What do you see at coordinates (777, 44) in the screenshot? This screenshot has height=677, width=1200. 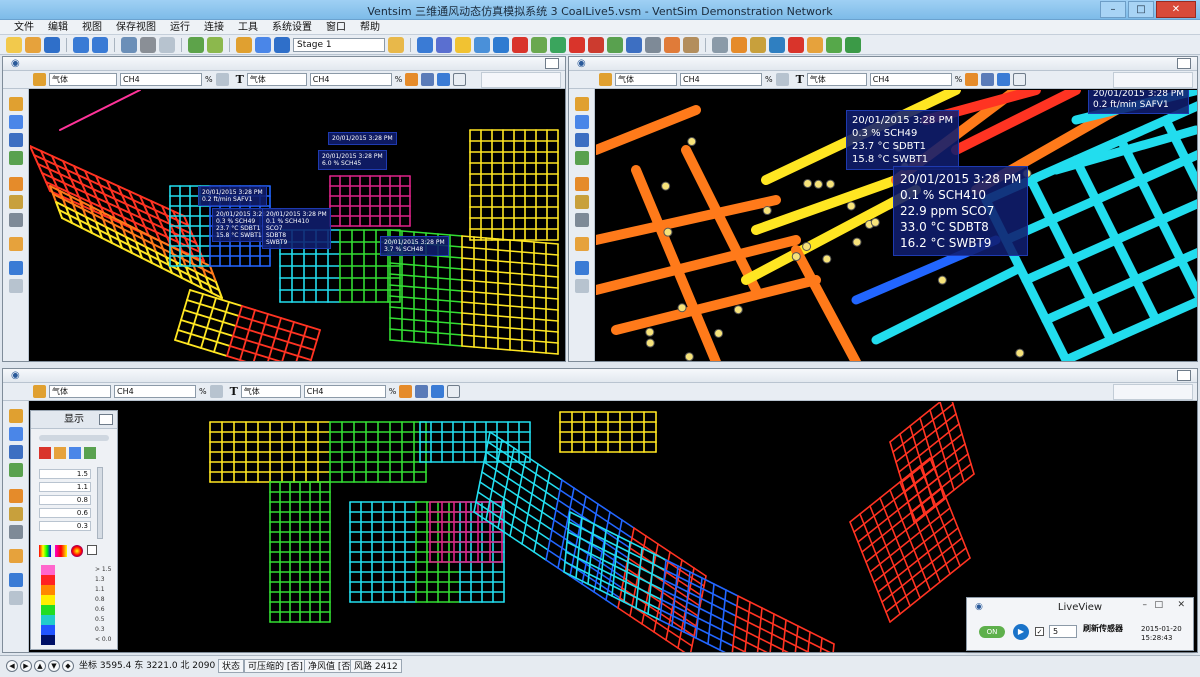 I see `water-icon` at bounding box center [777, 44].